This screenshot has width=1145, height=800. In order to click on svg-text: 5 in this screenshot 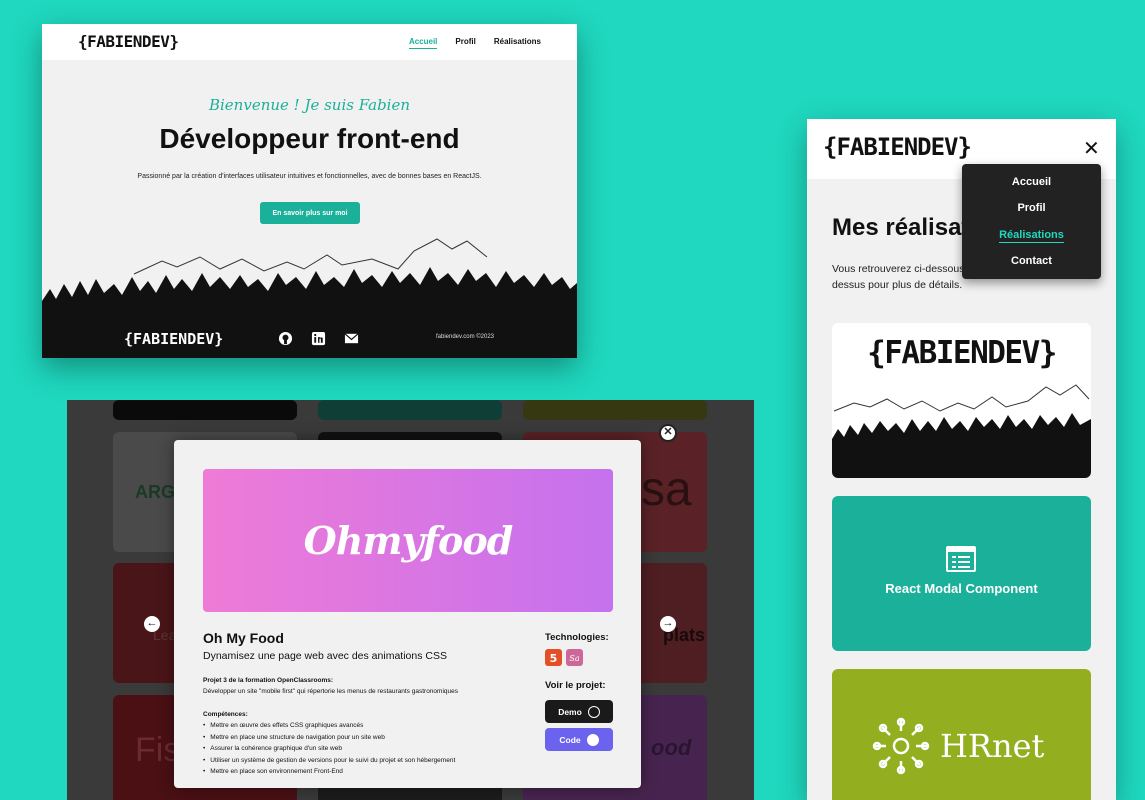, I will do `click(554, 658)`.